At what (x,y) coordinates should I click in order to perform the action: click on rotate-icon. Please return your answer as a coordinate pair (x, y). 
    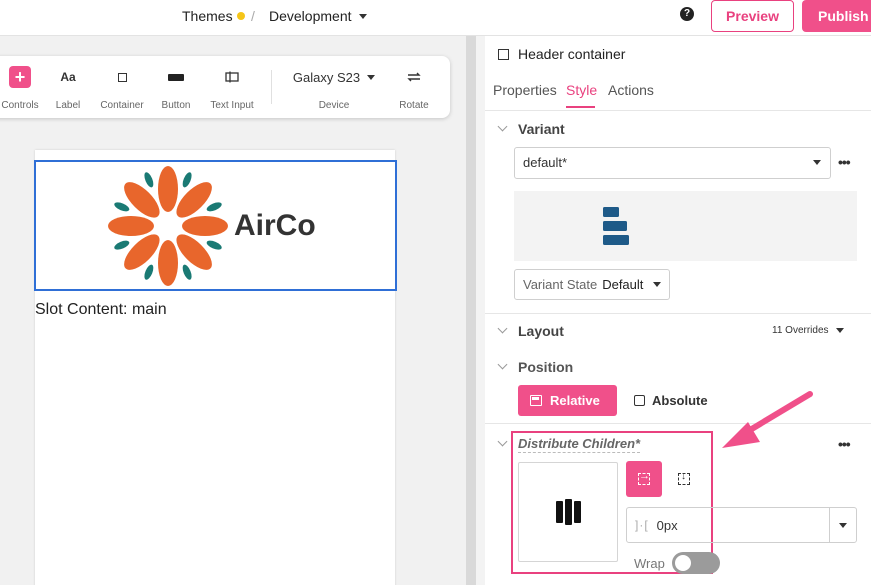
    Looking at the image, I should click on (414, 77).